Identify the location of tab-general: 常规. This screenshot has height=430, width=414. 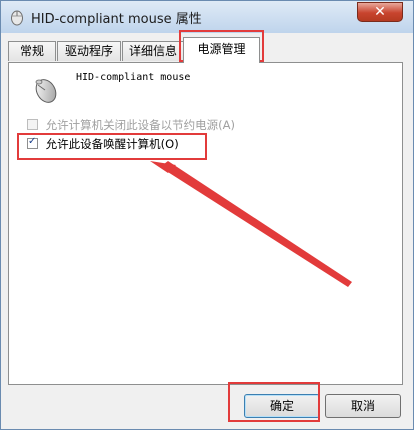
(32, 51).